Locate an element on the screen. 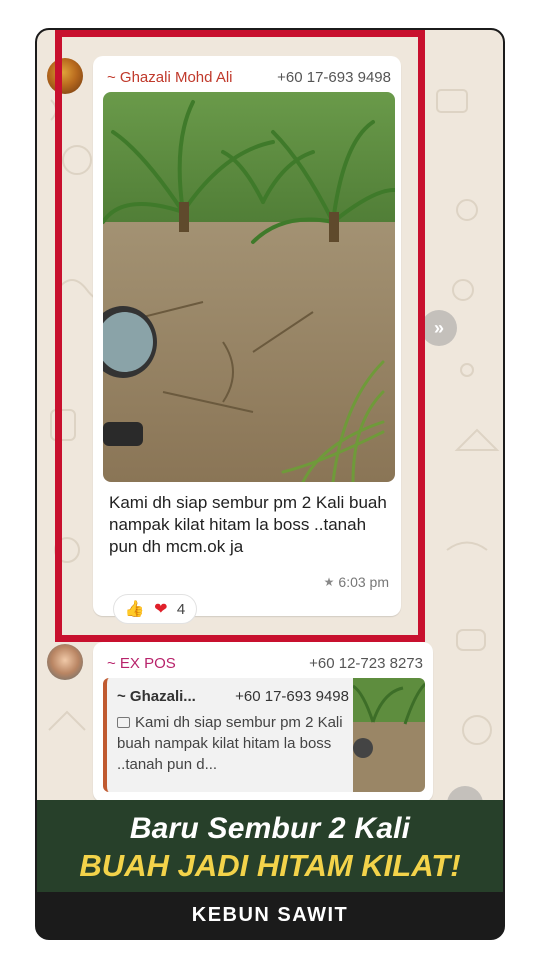  forward-icon: » is located at coordinates (438, 327).